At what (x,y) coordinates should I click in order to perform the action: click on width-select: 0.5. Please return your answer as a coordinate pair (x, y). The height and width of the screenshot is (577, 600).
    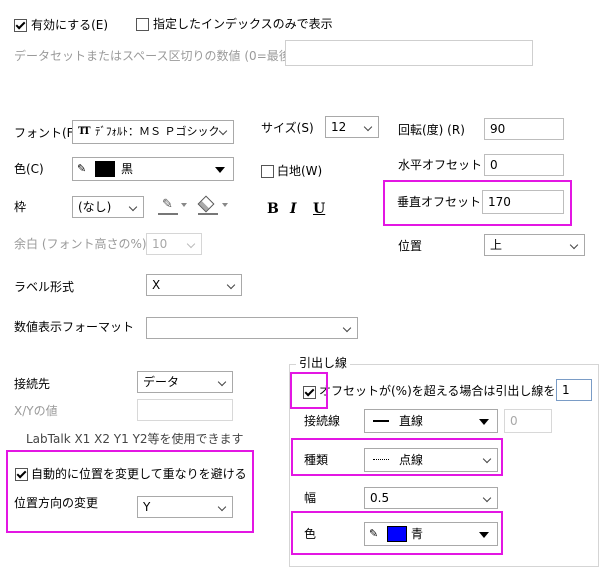
    Looking at the image, I should click on (431, 498).